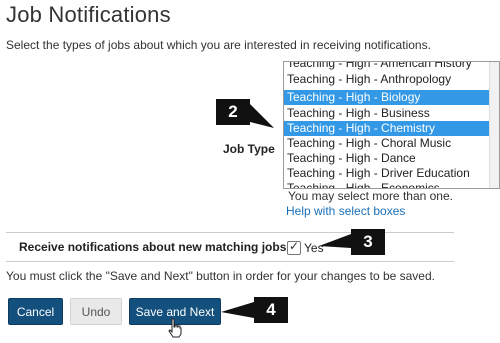  Describe the element at coordinates (262, 116) in the screenshot. I see `callout-2-arrow` at that location.